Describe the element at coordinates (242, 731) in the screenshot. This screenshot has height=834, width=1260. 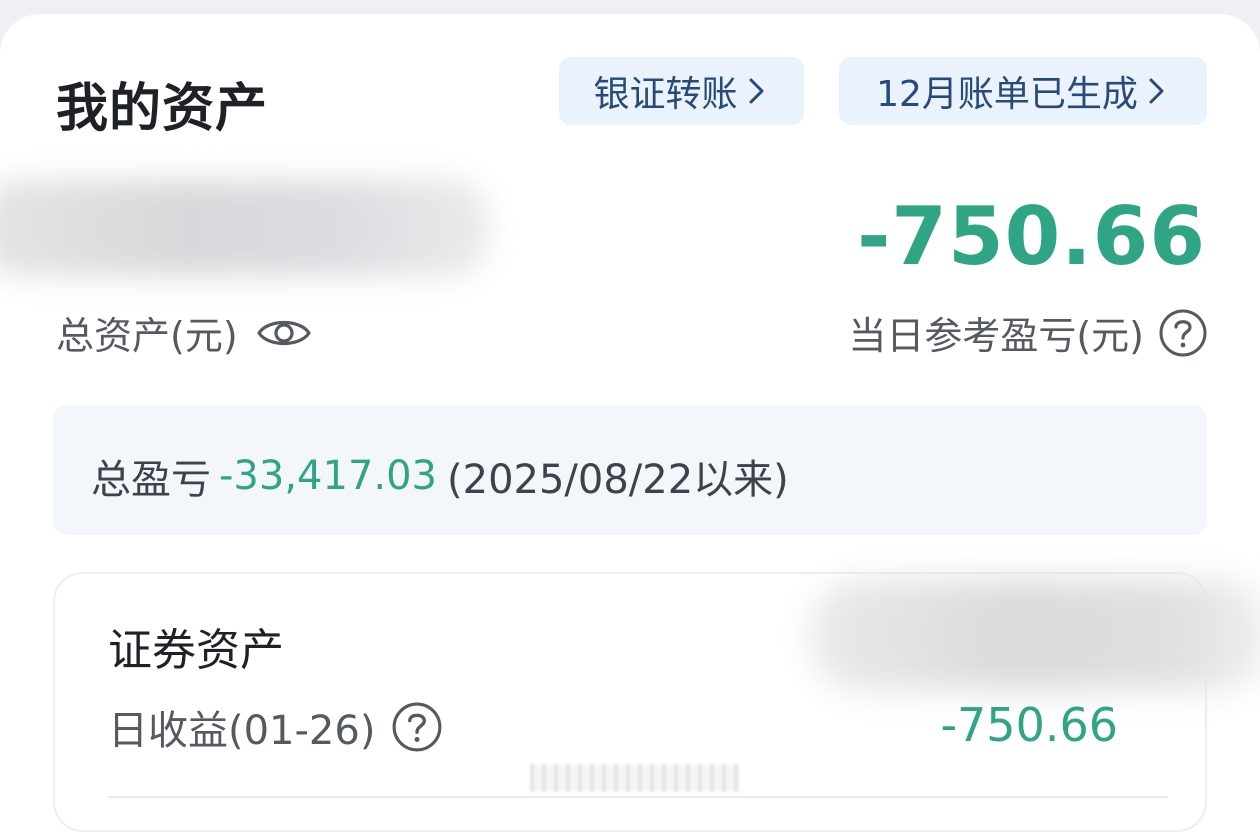
I see `securities-daily-label: 日收益(01-26)` at that location.